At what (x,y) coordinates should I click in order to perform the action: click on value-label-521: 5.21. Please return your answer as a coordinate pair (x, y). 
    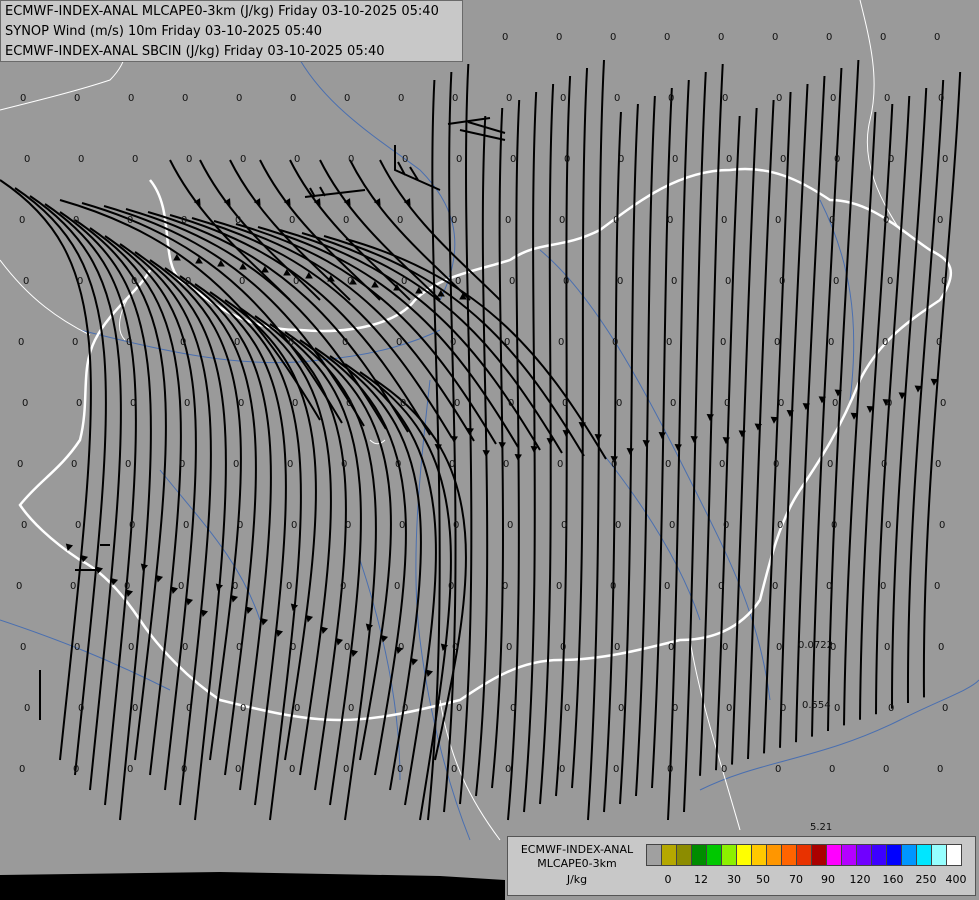
    Looking at the image, I should click on (821, 827).